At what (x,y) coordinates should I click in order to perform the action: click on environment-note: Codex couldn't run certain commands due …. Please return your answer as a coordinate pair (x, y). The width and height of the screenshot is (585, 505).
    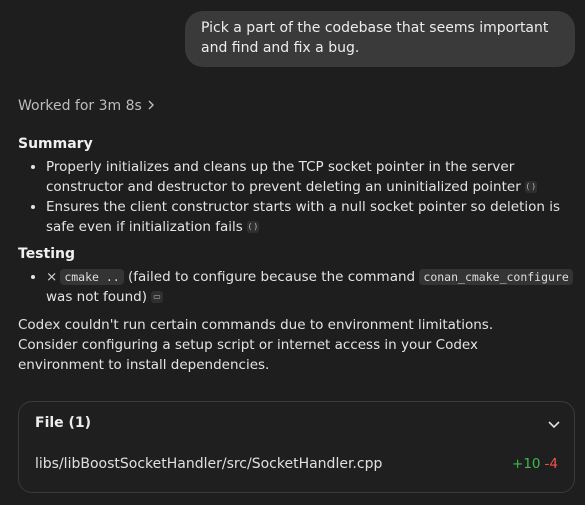
    Looking at the image, I should click on (256, 345).